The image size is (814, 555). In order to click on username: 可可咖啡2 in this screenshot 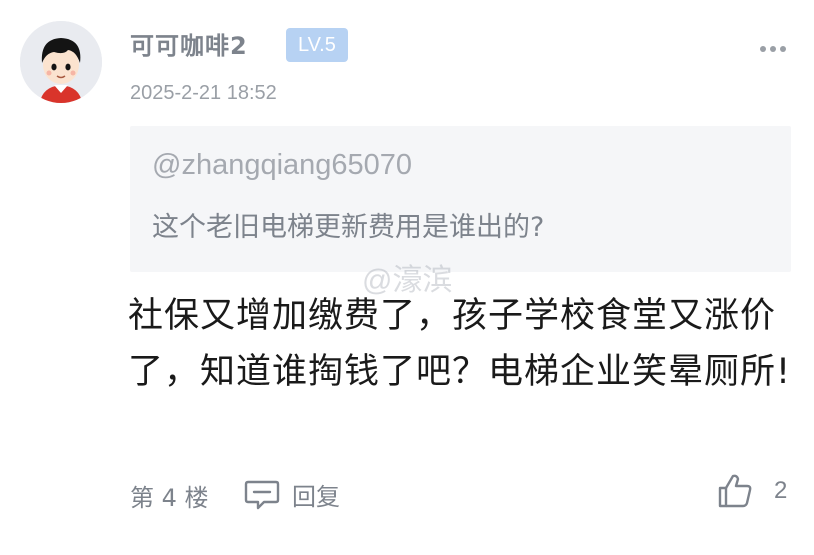, I will do `click(189, 43)`.